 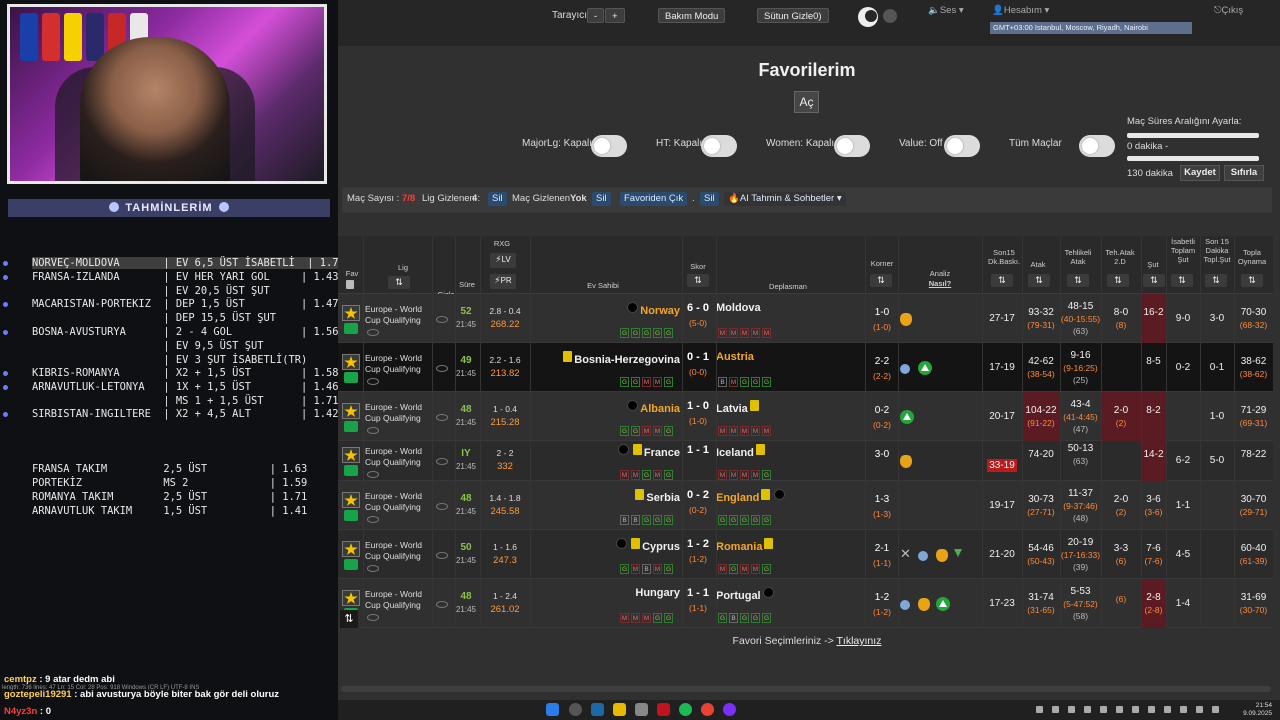 I want to click on clear-leagues-button: Sil, so click(x=497, y=199).